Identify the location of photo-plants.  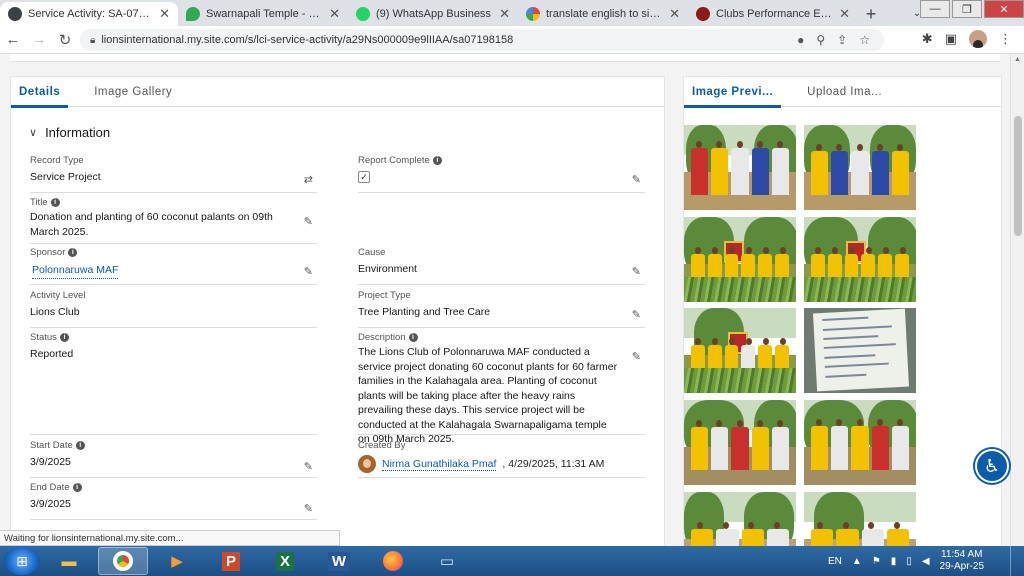
(740, 380).